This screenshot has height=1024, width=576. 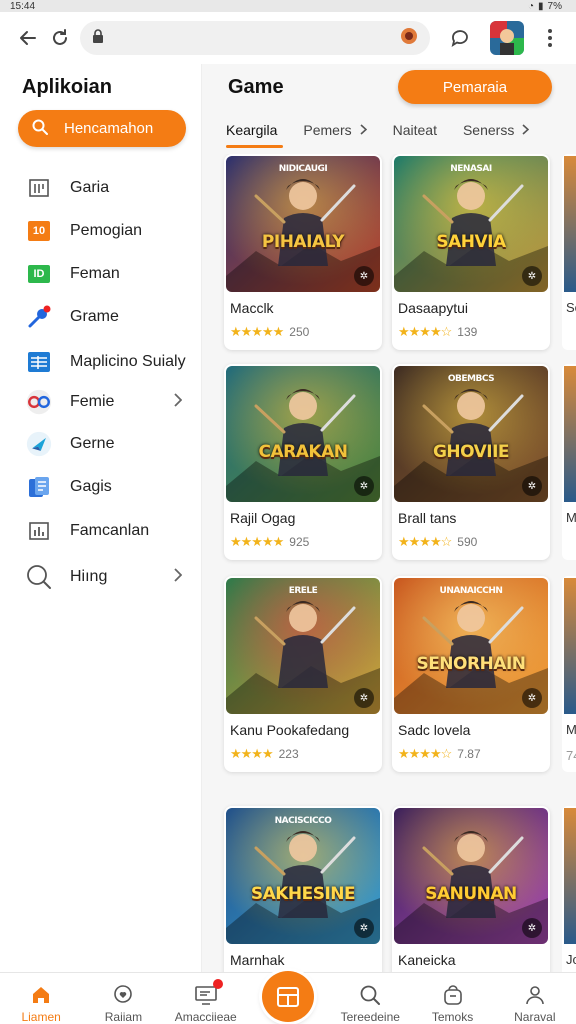 I want to click on peek-label: M, so click(x=571, y=517).